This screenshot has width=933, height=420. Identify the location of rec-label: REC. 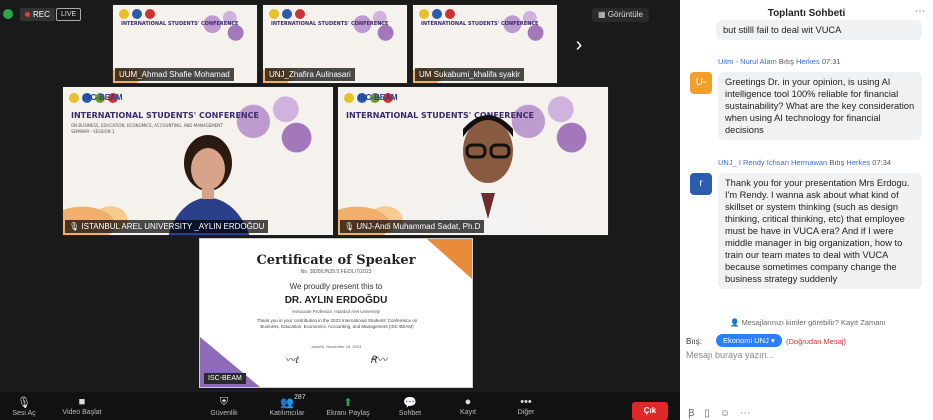
(41, 14).